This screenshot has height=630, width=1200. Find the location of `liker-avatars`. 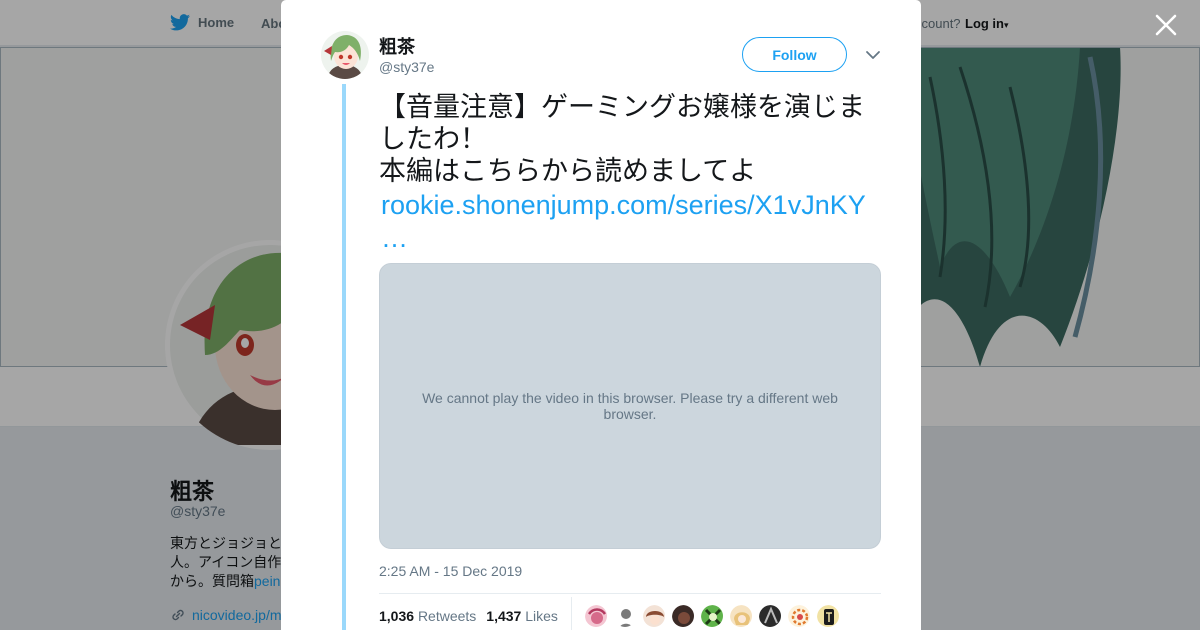

liker-avatars is located at coordinates (712, 616).